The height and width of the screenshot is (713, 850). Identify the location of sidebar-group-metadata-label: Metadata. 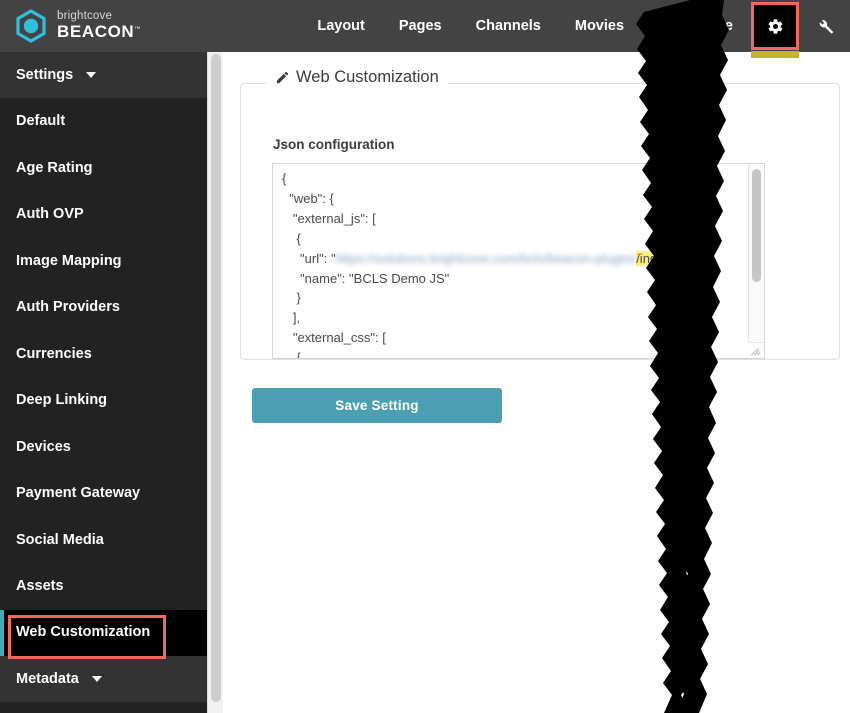
(47, 679).